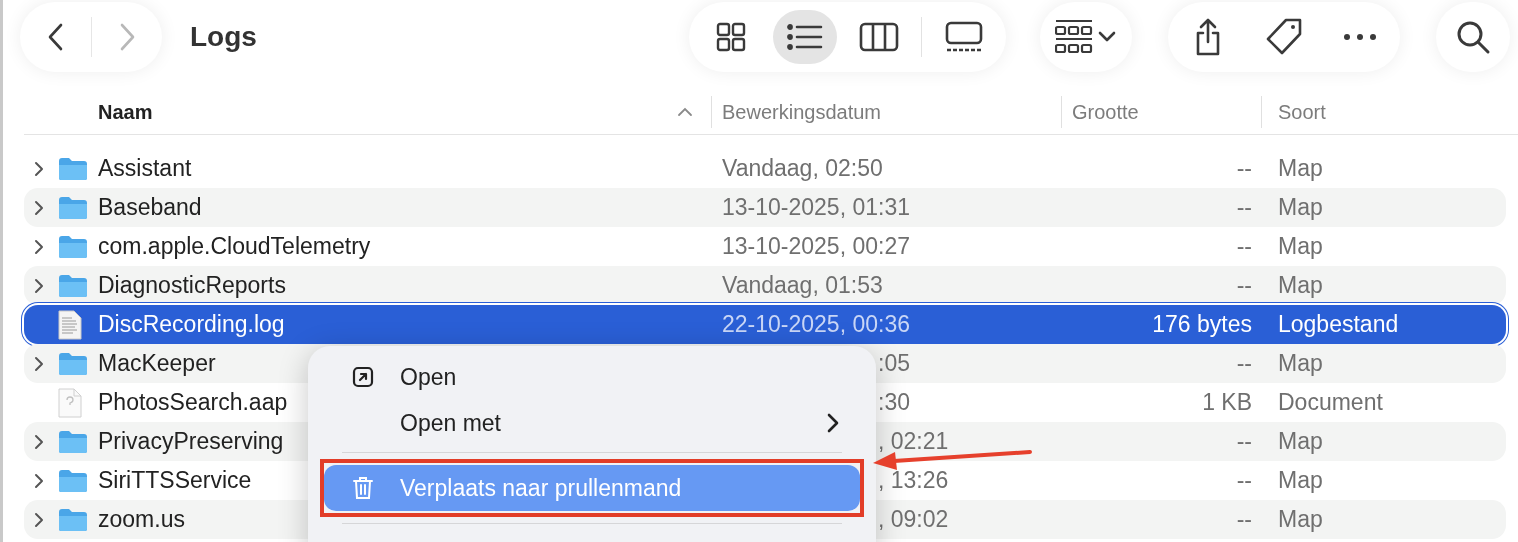  Describe the element at coordinates (70, 402) in the screenshot. I see `document-icon` at that location.